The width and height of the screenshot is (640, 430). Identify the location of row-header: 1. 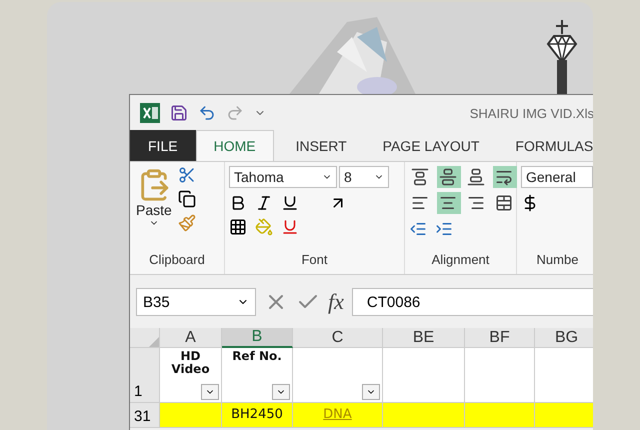
(145, 375).